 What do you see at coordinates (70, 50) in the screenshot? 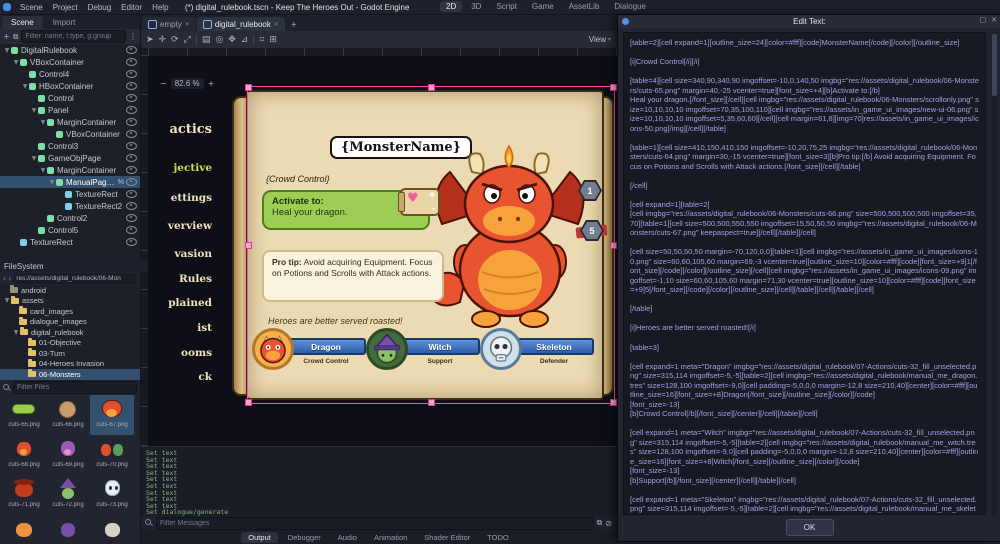
I see `tree-row: ▼ DigitalRulebook` at bounding box center [70, 50].